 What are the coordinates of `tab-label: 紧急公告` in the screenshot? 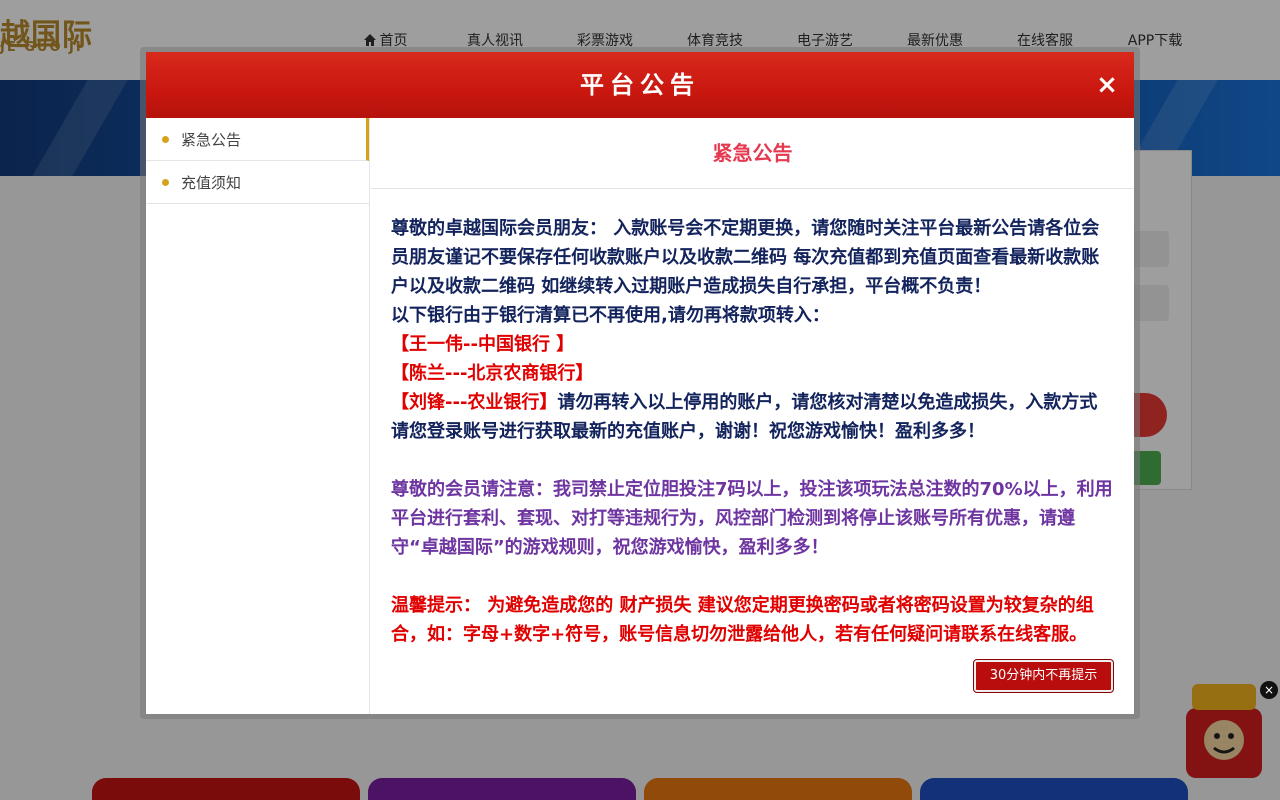 It's located at (211, 139).